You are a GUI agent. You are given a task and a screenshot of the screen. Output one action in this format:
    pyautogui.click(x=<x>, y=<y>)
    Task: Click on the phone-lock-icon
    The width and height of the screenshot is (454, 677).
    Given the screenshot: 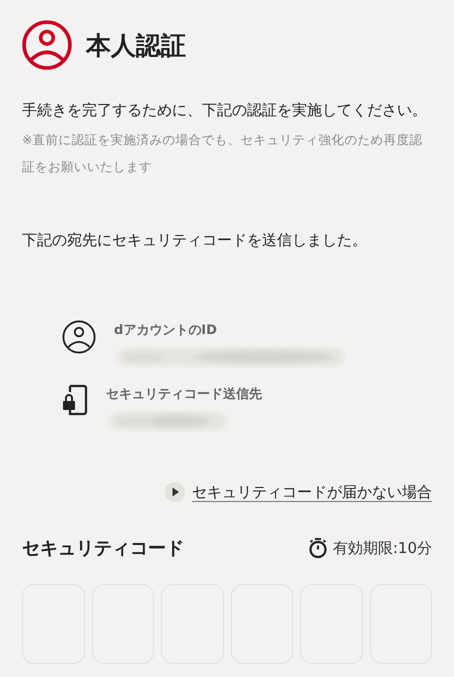 What is the action you would take?
    pyautogui.click(x=75, y=400)
    